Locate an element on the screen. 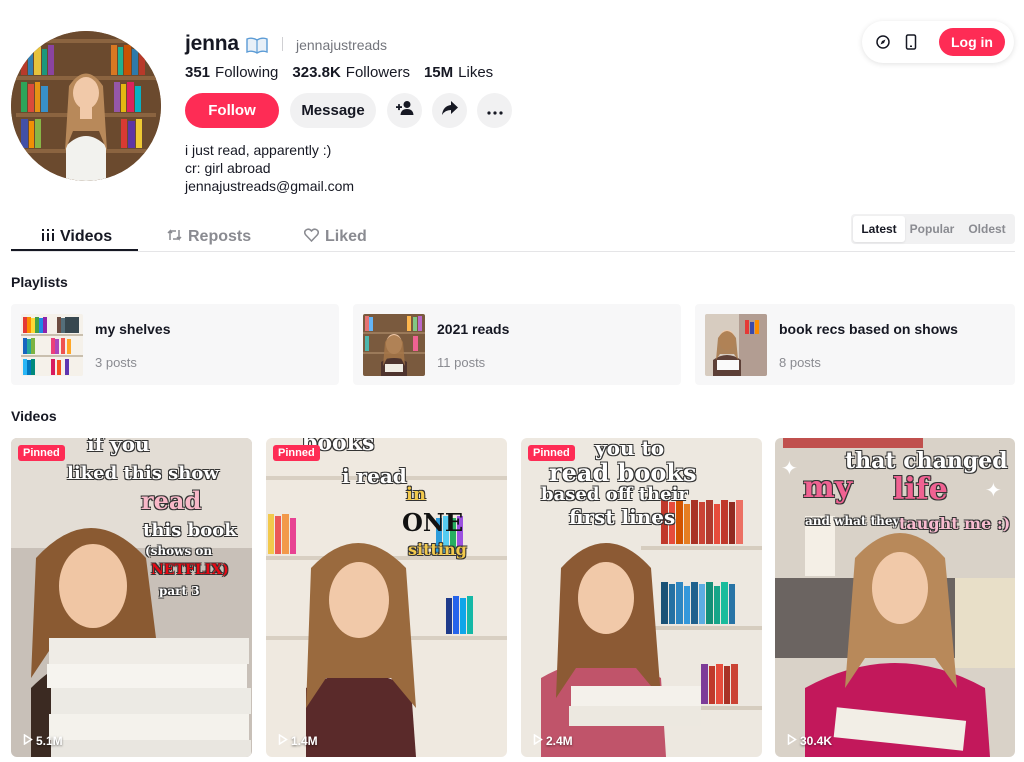 The width and height of the screenshot is (1024, 762). video-overlay-text: sitting is located at coordinates (437, 549).